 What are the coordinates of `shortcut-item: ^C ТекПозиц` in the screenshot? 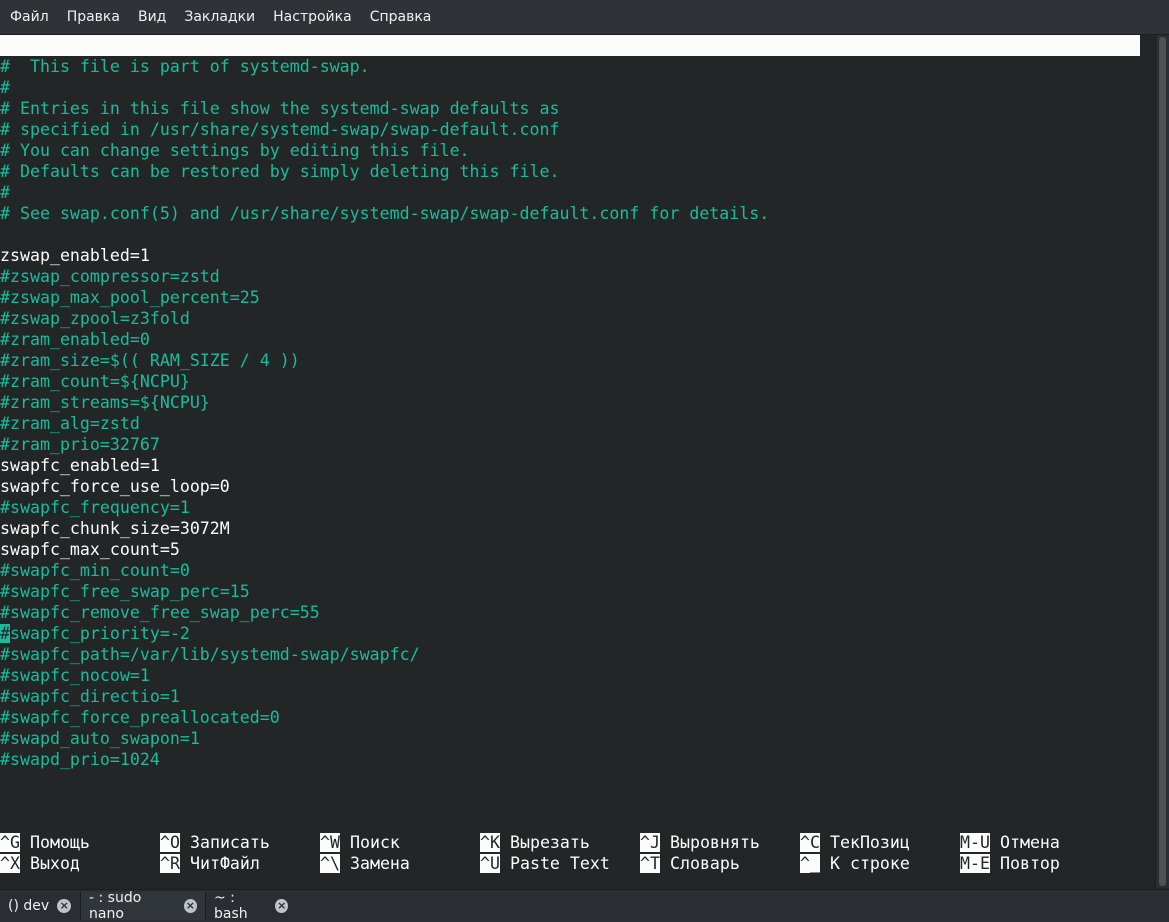 It's located at (855, 842).